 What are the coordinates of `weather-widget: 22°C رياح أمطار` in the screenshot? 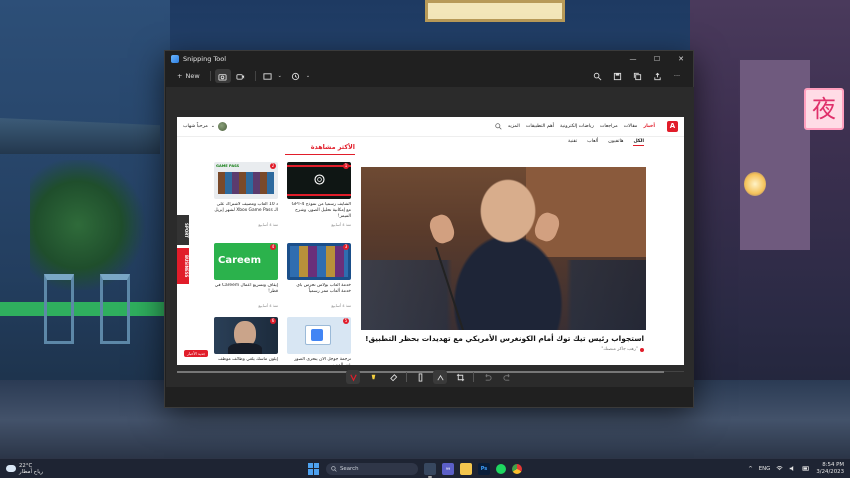 It's located at (21, 469).